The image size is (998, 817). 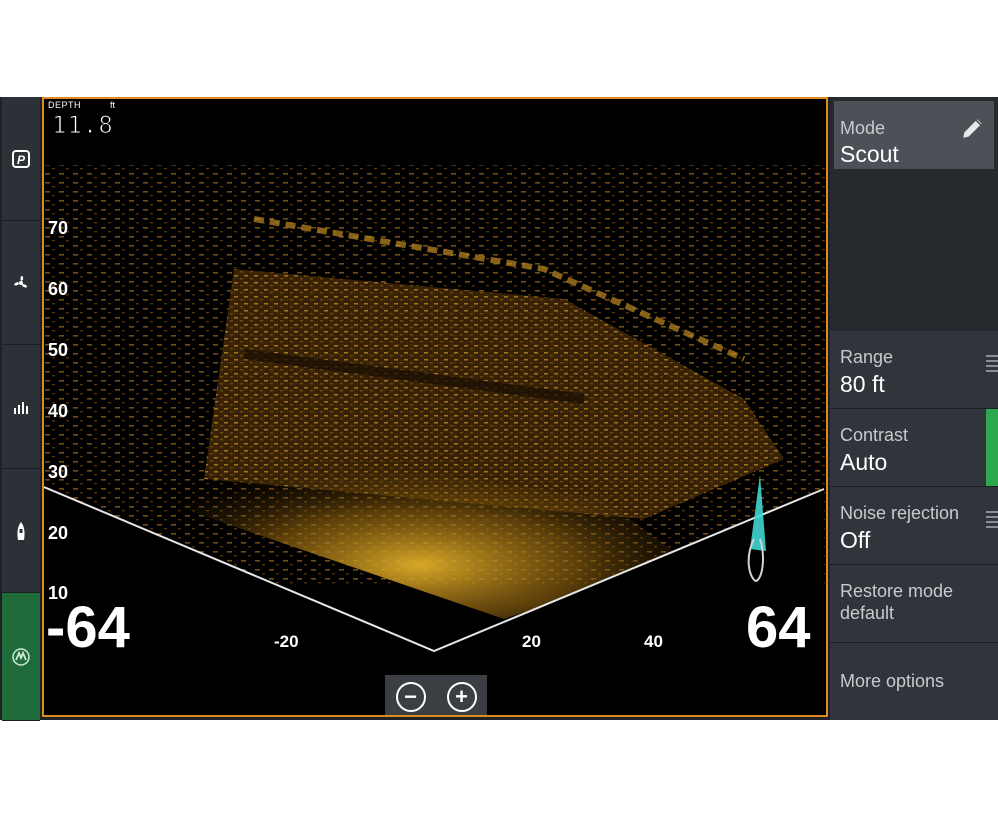 What do you see at coordinates (867, 613) in the screenshot?
I see `restore-label-line2: default` at bounding box center [867, 613].